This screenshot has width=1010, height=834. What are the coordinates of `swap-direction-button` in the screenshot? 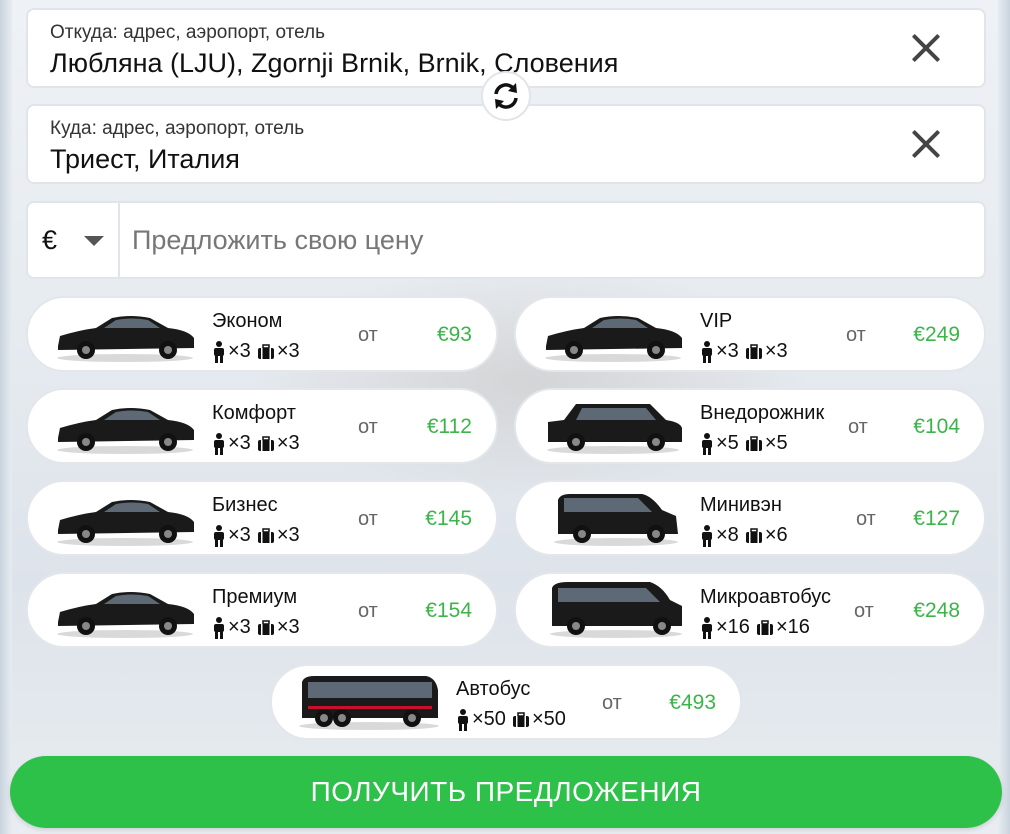 It's located at (506, 96).